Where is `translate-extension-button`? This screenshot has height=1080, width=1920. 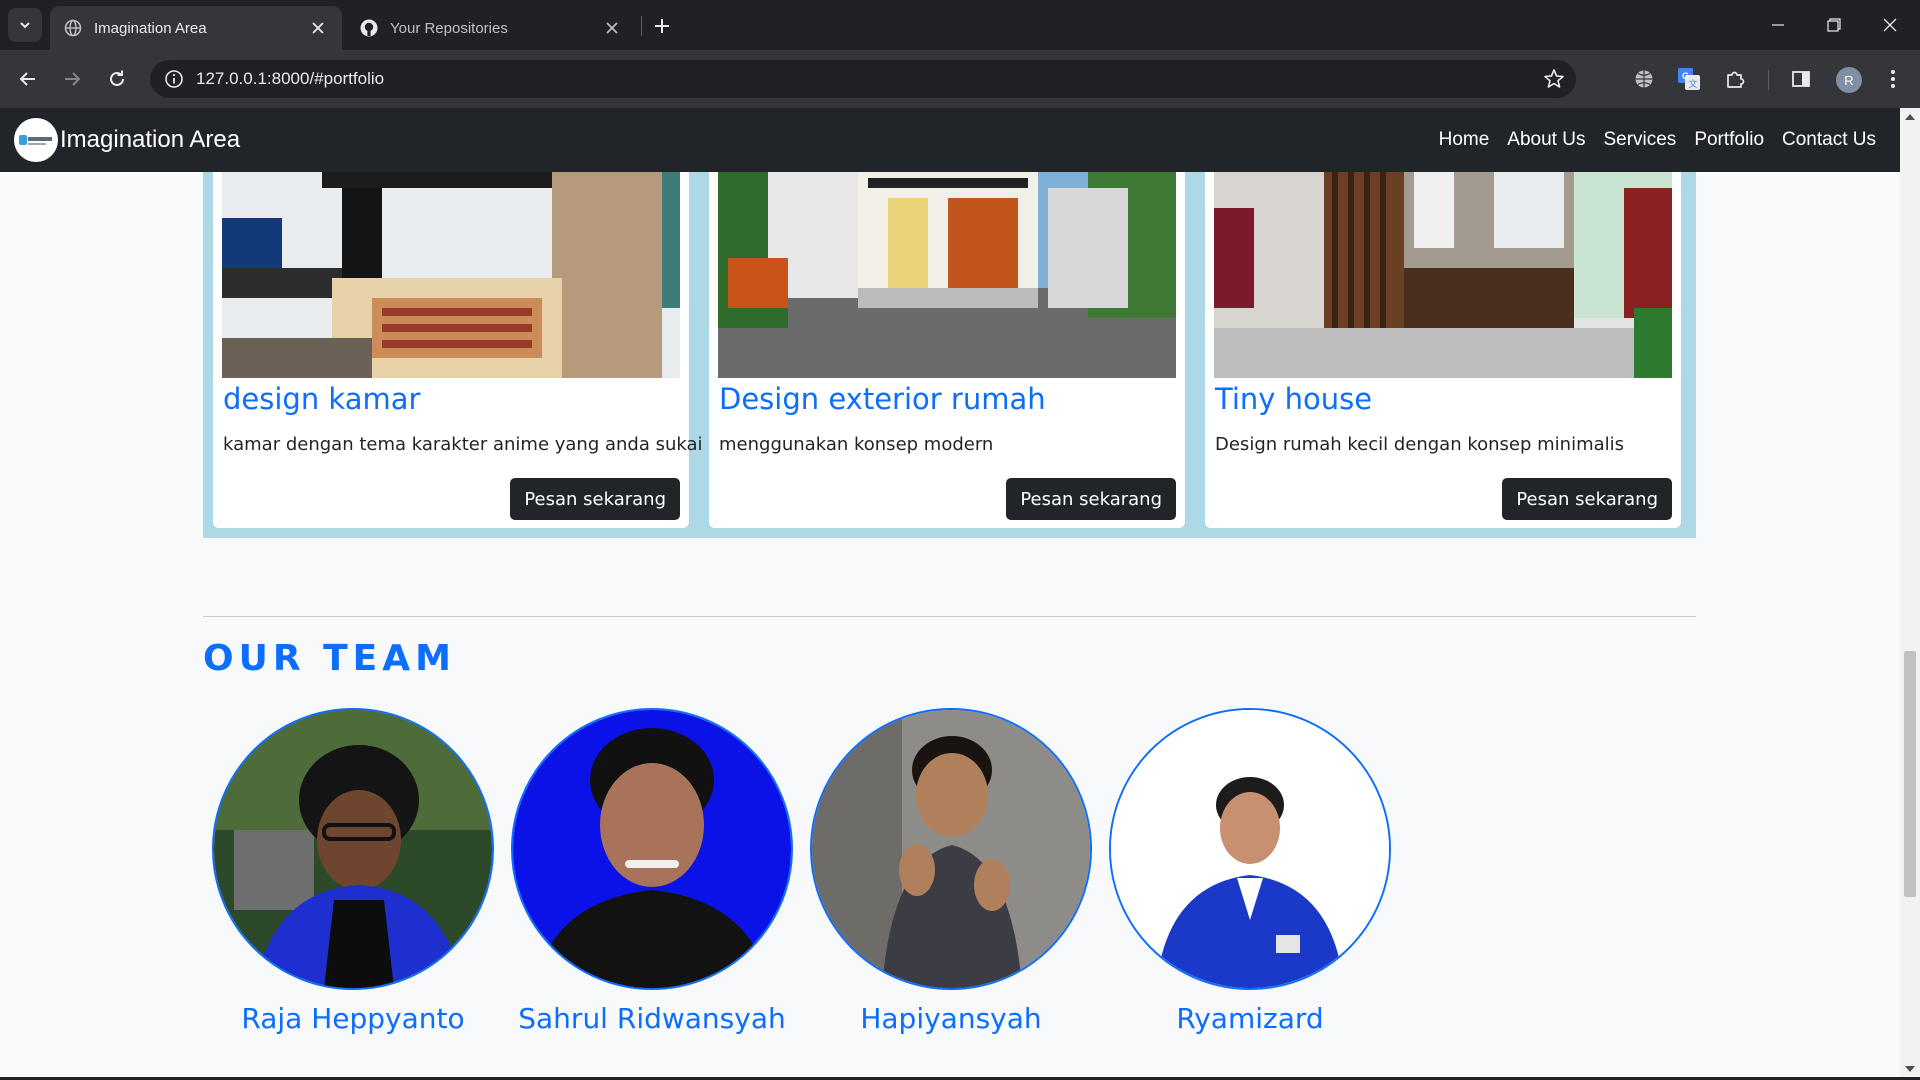
translate-extension-button is located at coordinates (1644, 79).